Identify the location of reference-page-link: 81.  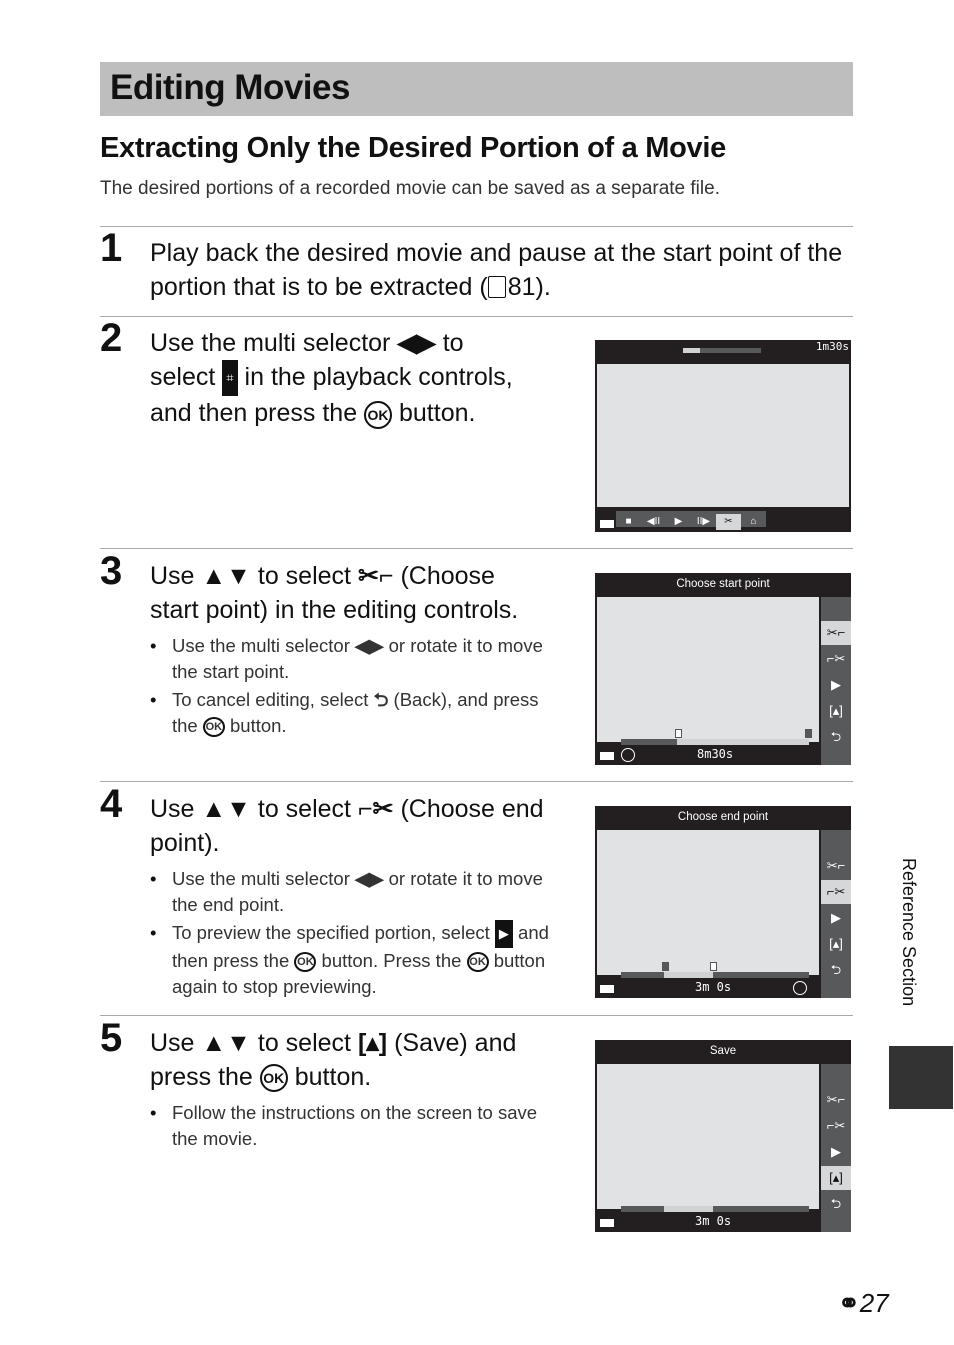
(522, 287).